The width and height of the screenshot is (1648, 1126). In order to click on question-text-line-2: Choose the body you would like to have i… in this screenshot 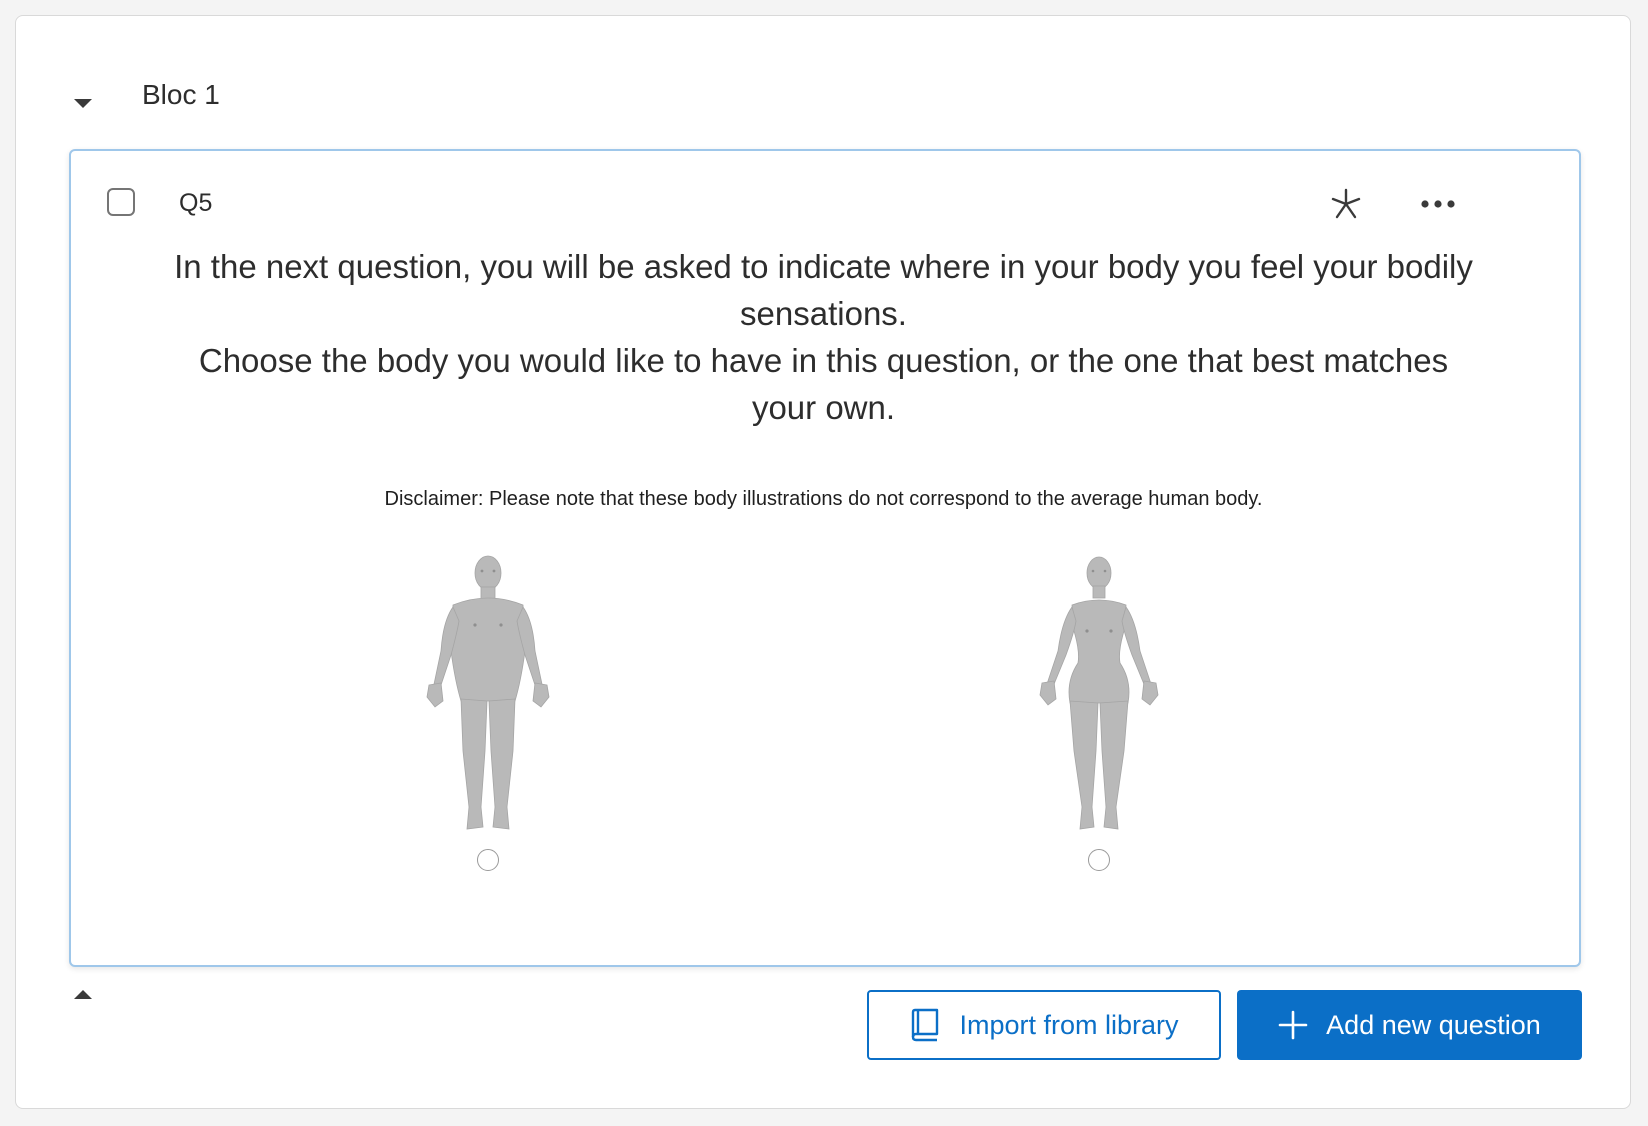, I will do `click(823, 384)`.